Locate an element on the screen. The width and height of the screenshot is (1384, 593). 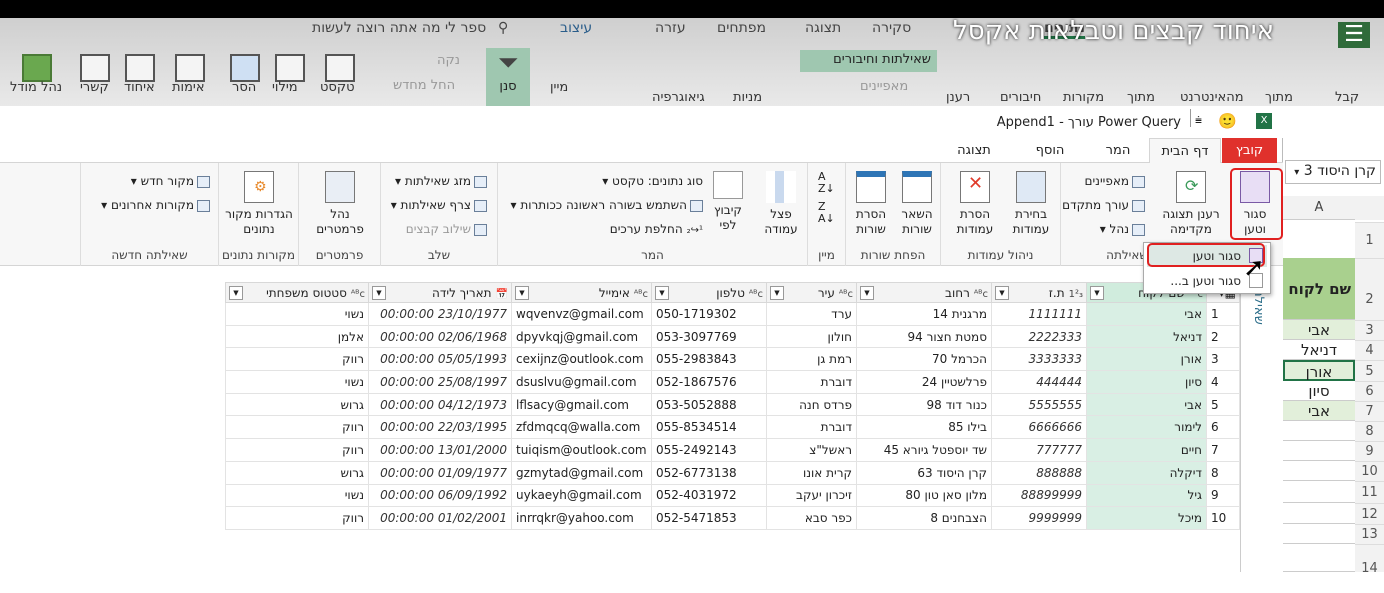
table-cell: inrrqkr@yahoo.com is located at coordinates (581, 518).